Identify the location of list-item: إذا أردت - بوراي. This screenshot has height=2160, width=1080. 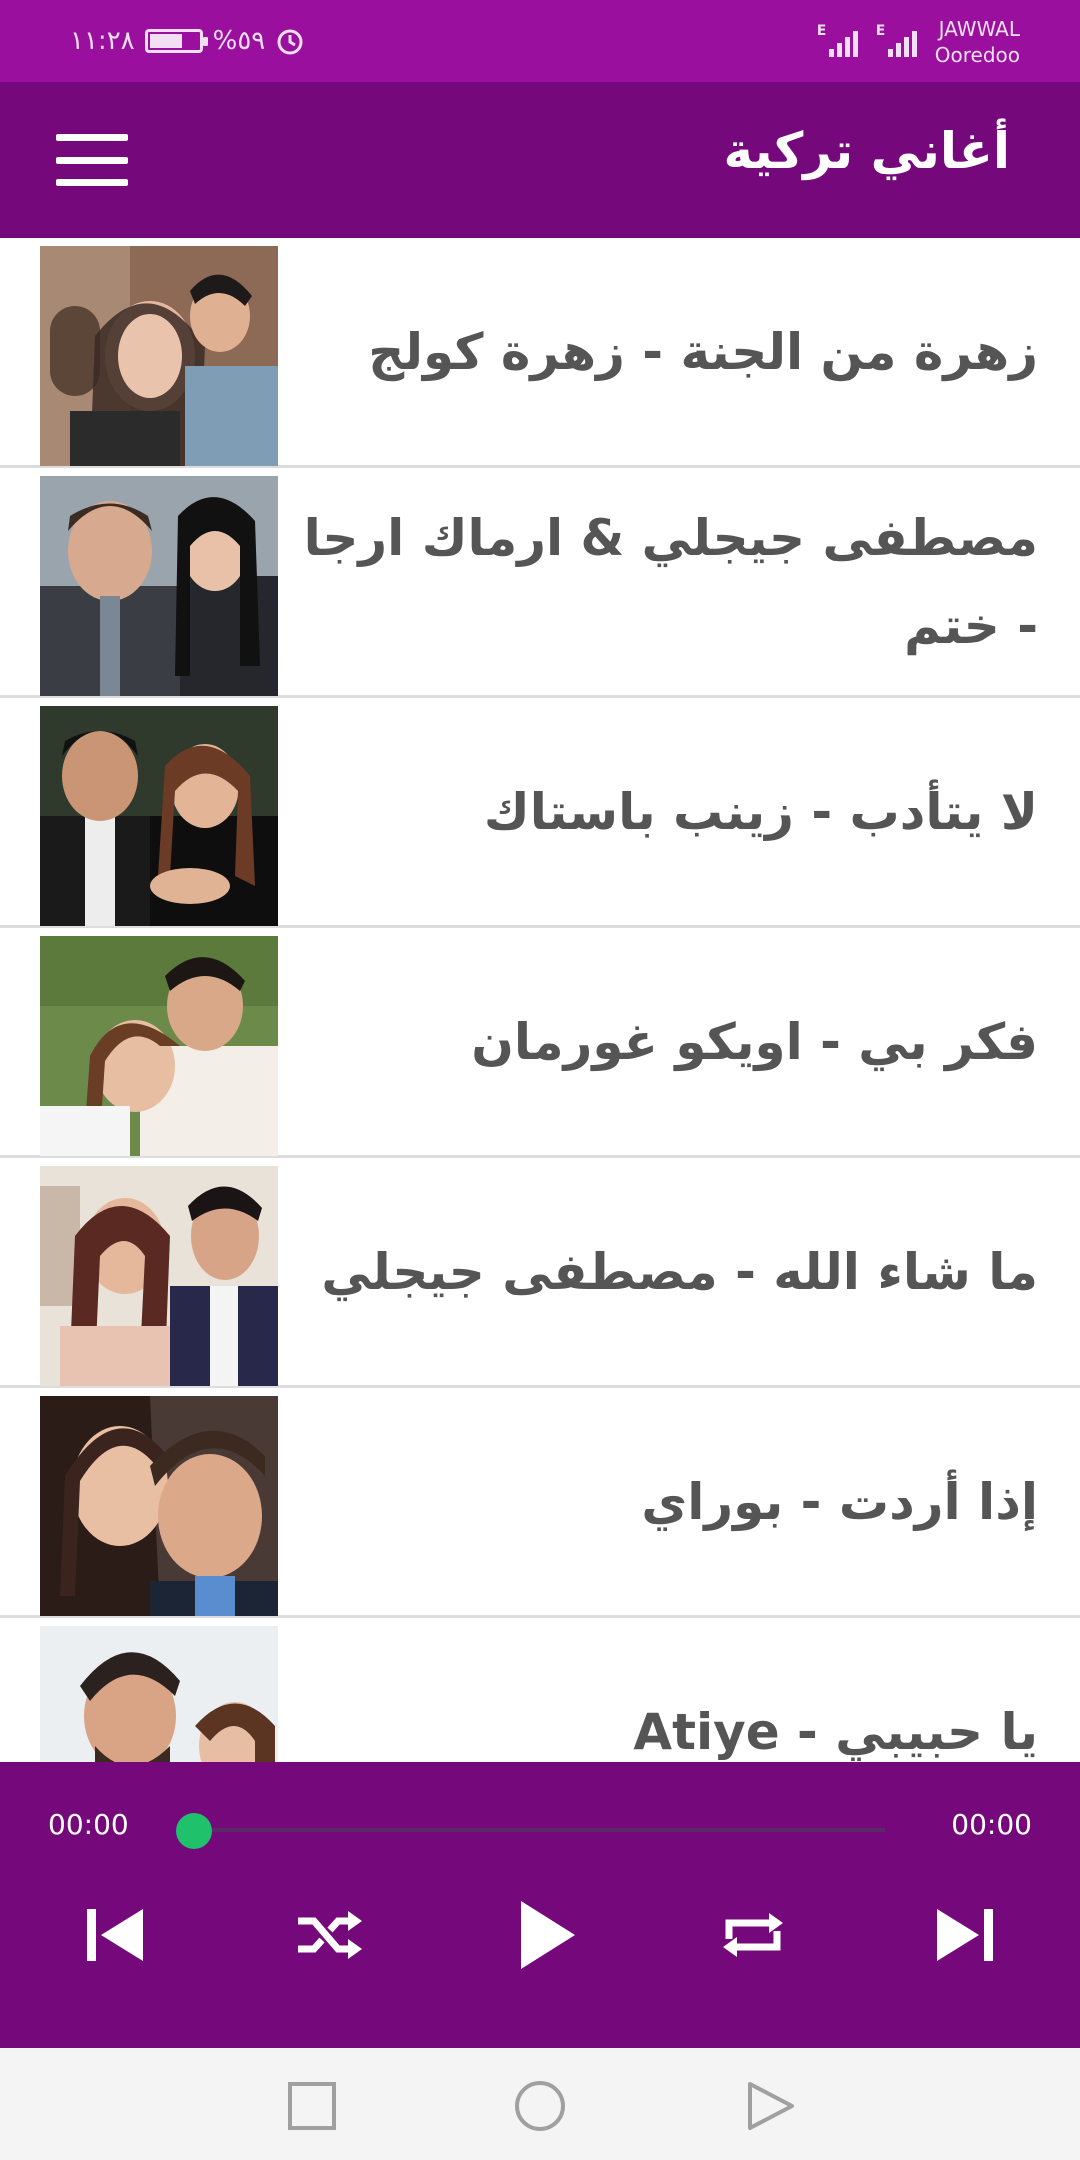
(540, 1503).